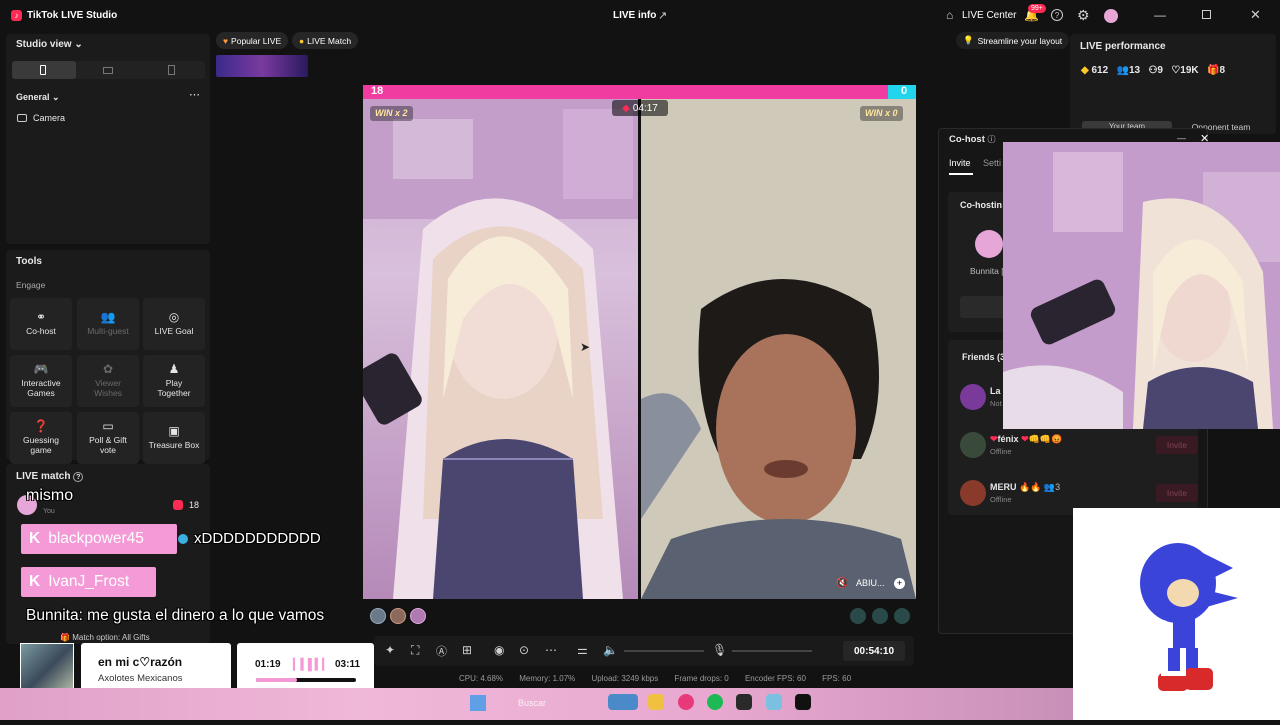 The height and width of the screenshot is (725, 1280). Describe the element at coordinates (582, 650) in the screenshot. I see `audio-mixer-icon: ⚌` at that location.